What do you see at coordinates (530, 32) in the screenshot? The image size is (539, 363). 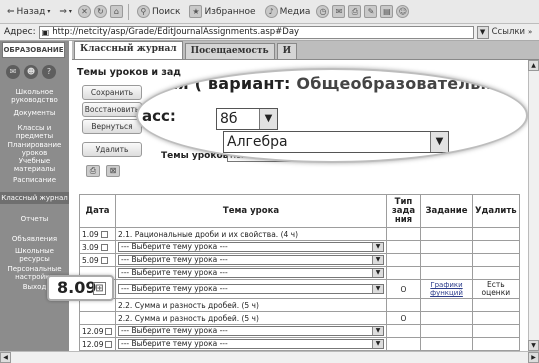 I see `chevron-right-icon: »` at bounding box center [530, 32].